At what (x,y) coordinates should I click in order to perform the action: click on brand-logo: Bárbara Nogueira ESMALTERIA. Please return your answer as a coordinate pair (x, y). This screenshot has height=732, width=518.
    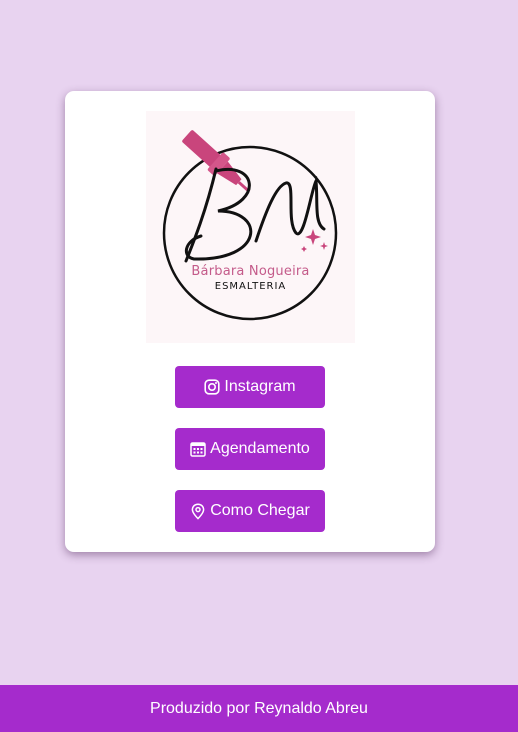
    Looking at the image, I should click on (250, 227).